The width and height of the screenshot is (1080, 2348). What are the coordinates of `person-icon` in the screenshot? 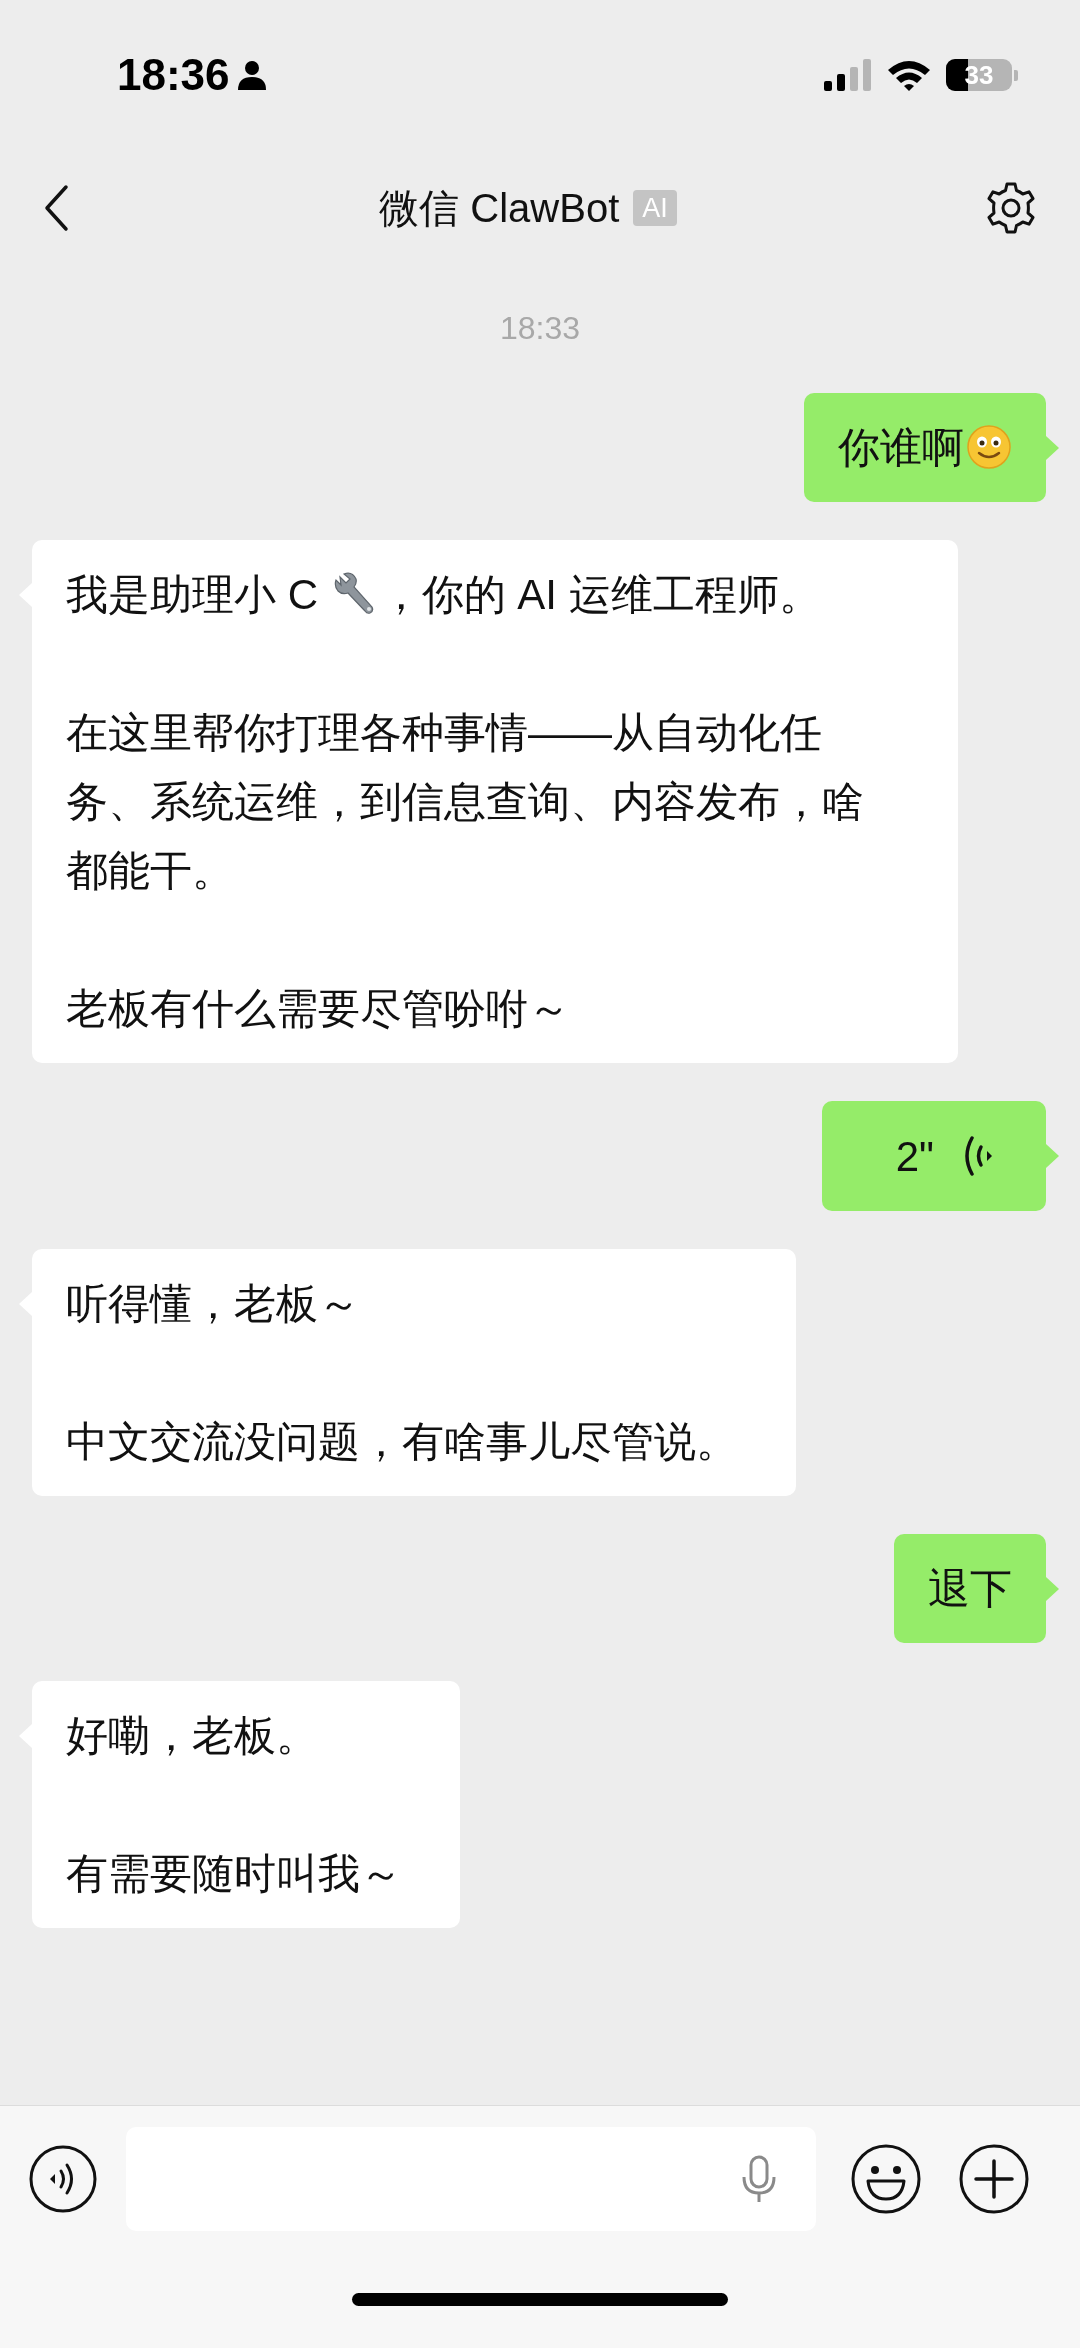 It's located at (251, 75).